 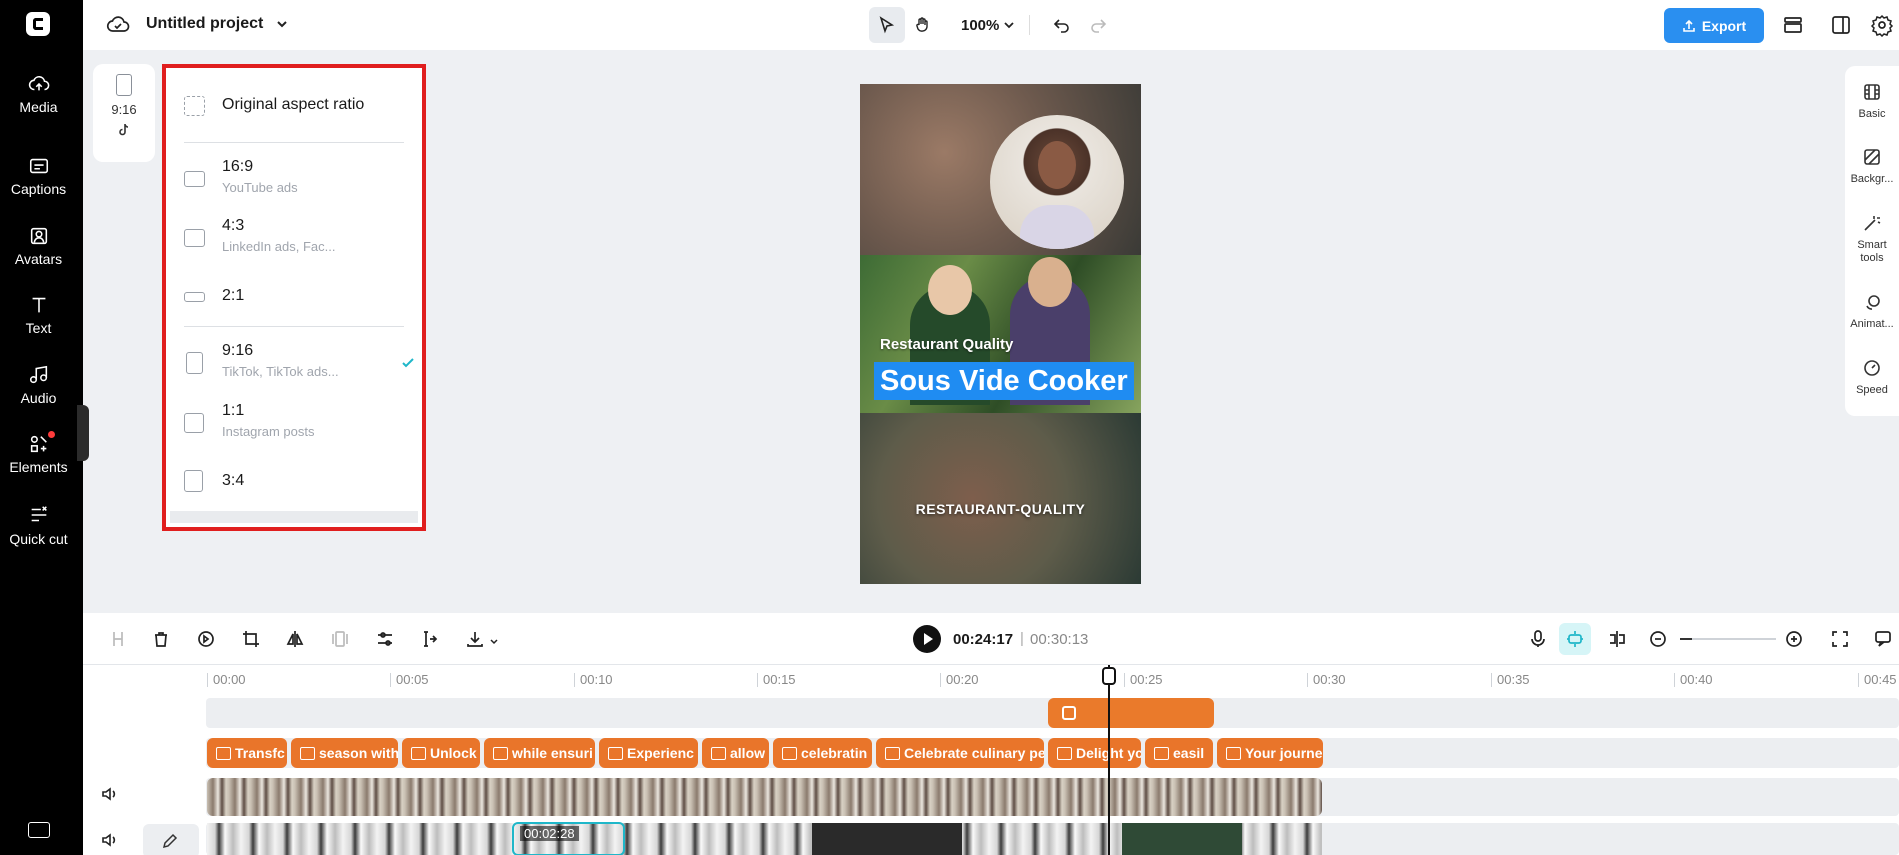 What do you see at coordinates (764, 797) in the screenshot?
I see `avatar-video-track` at bounding box center [764, 797].